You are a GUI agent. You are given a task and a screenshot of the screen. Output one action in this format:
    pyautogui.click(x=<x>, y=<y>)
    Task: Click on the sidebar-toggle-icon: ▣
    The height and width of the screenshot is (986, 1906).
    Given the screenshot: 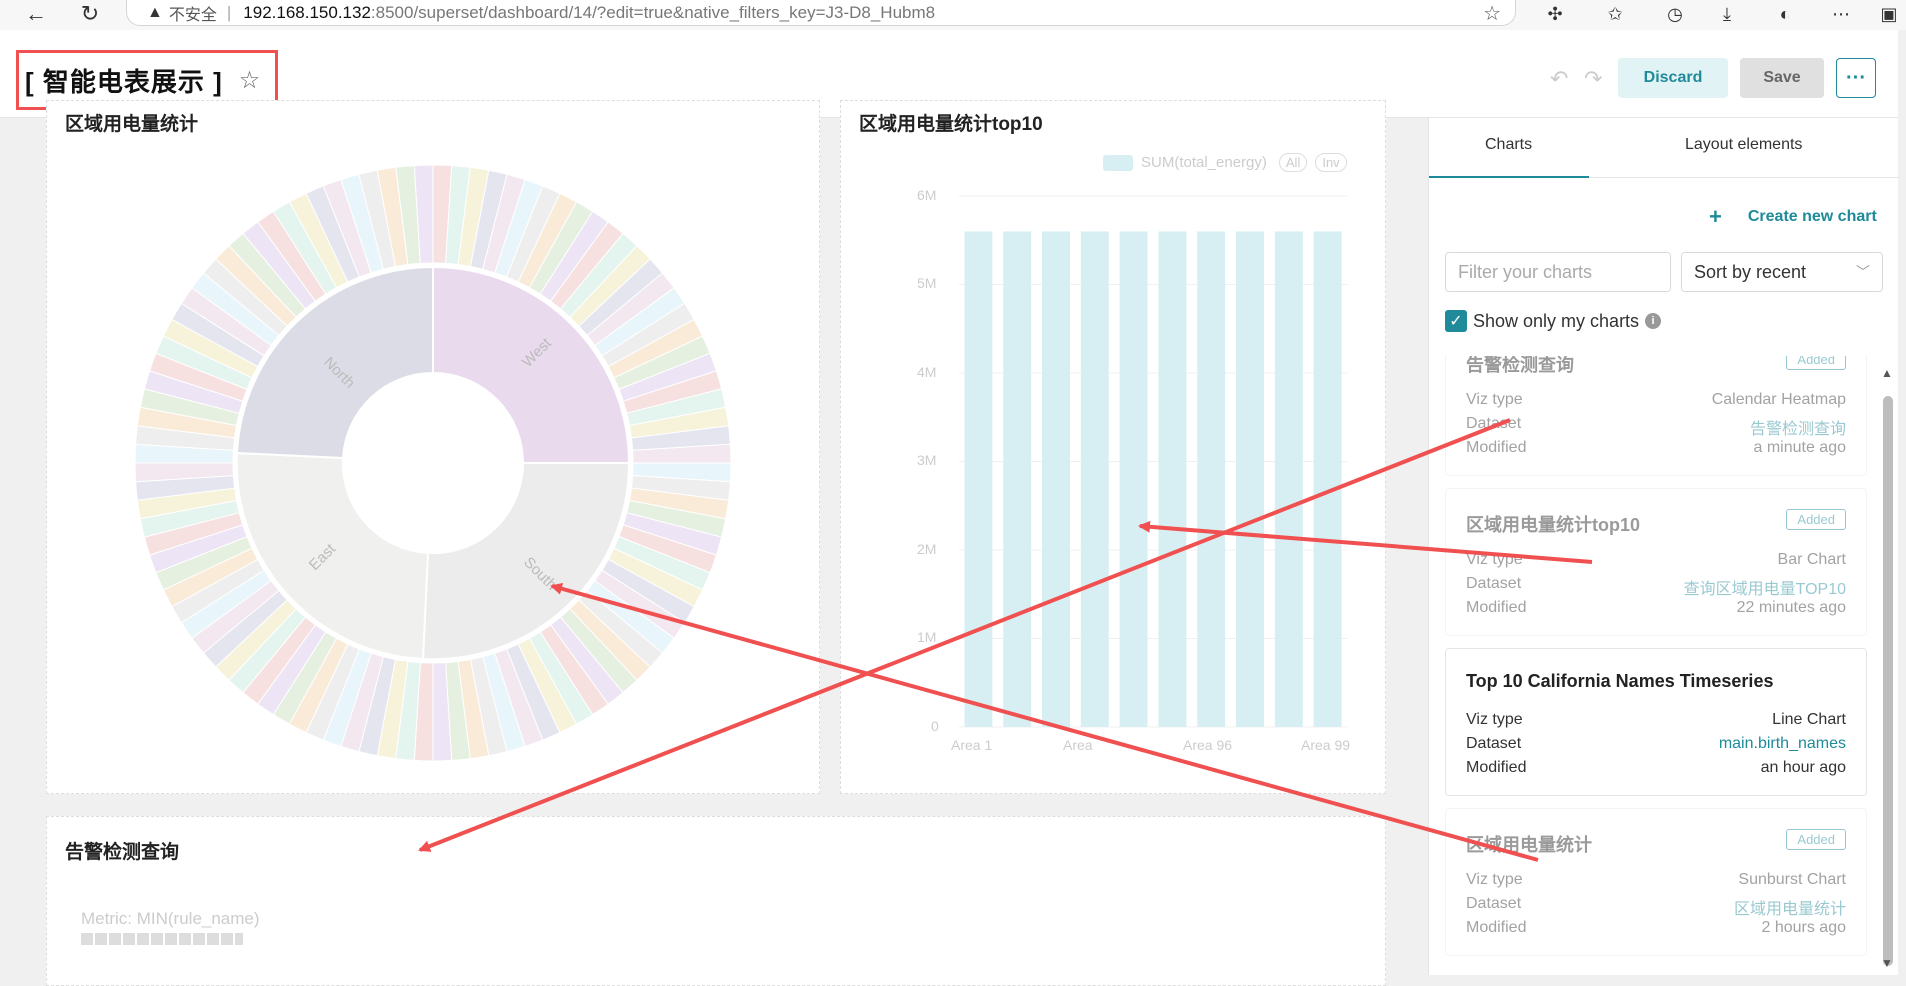 What is the action you would take?
    pyautogui.click(x=1889, y=14)
    